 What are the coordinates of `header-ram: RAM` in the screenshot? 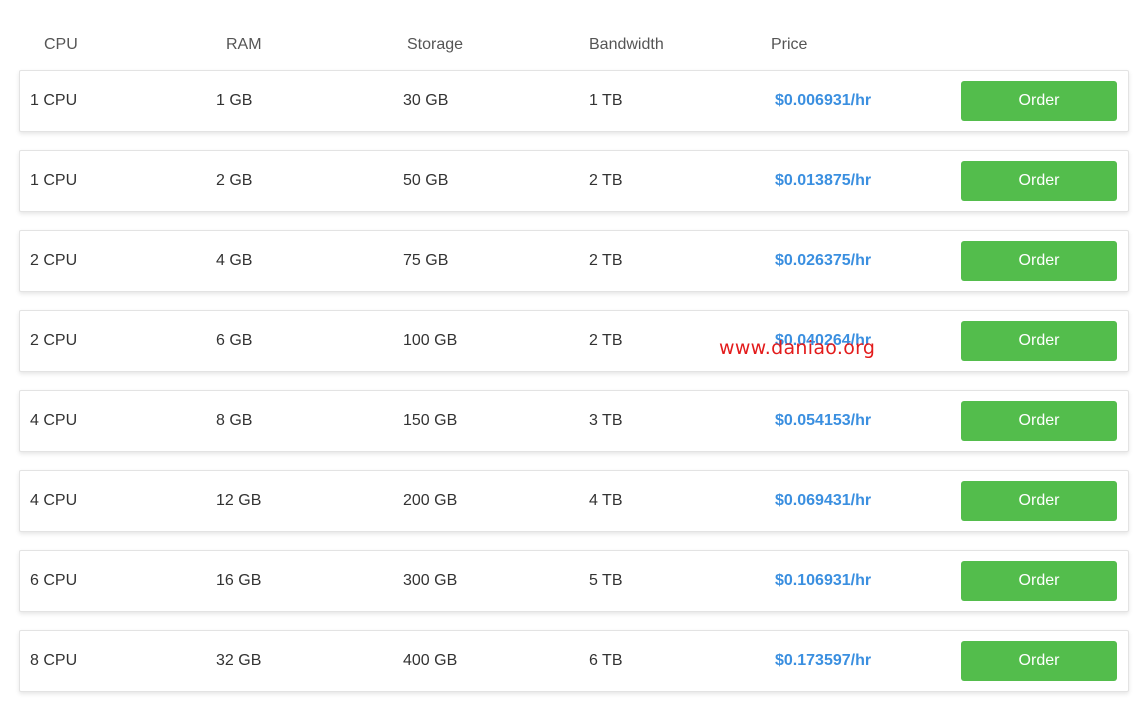 It's located at (244, 44).